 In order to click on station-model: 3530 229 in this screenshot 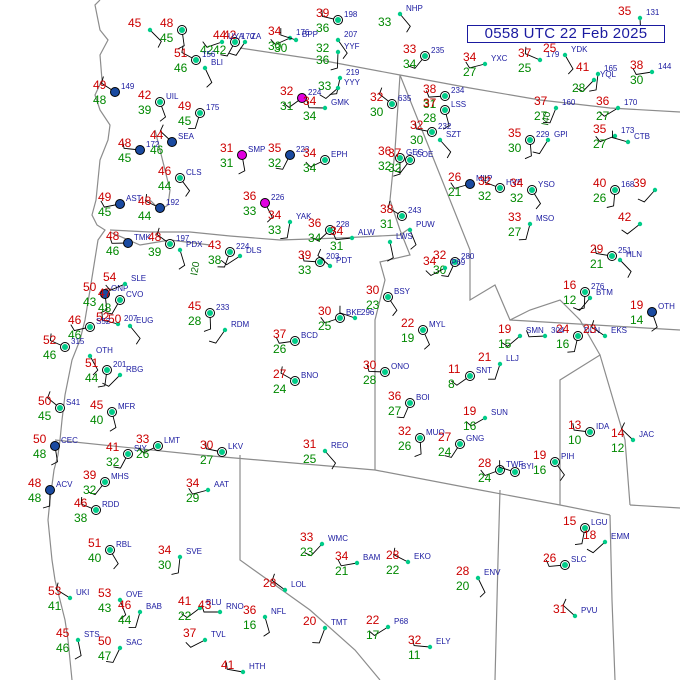, I will do `click(529, 143)`.